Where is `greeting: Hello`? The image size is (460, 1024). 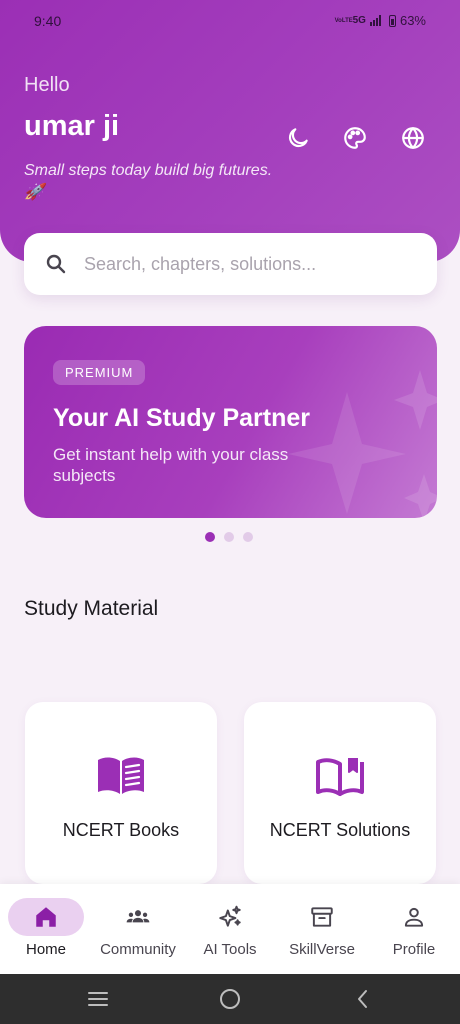 greeting: Hello is located at coordinates (47, 85).